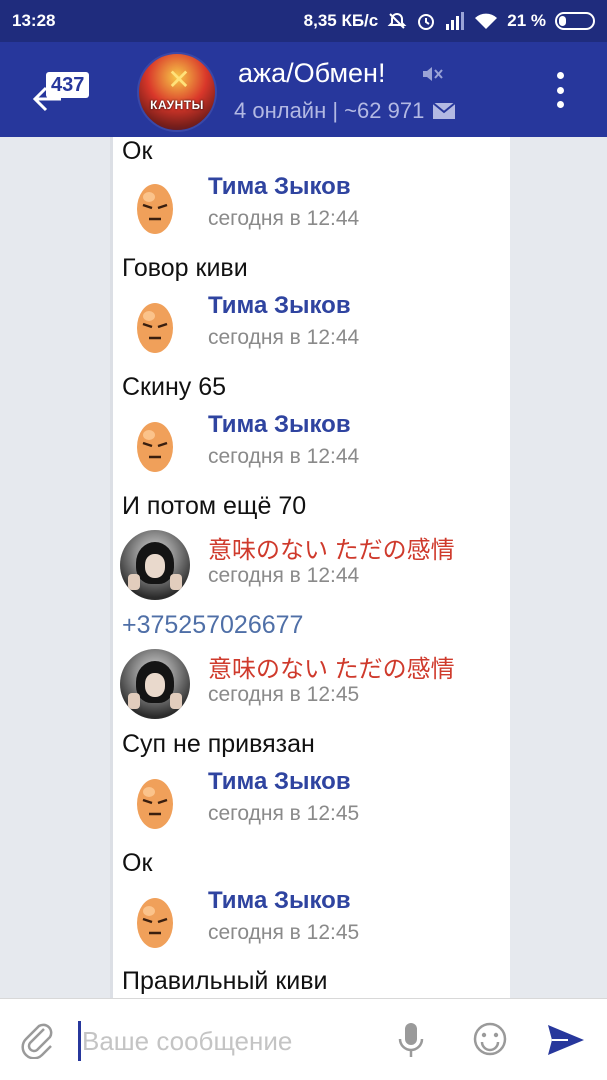  I want to click on message-header: 意味のない ただの感情 сегодня в 12:44, so click(310, 565).